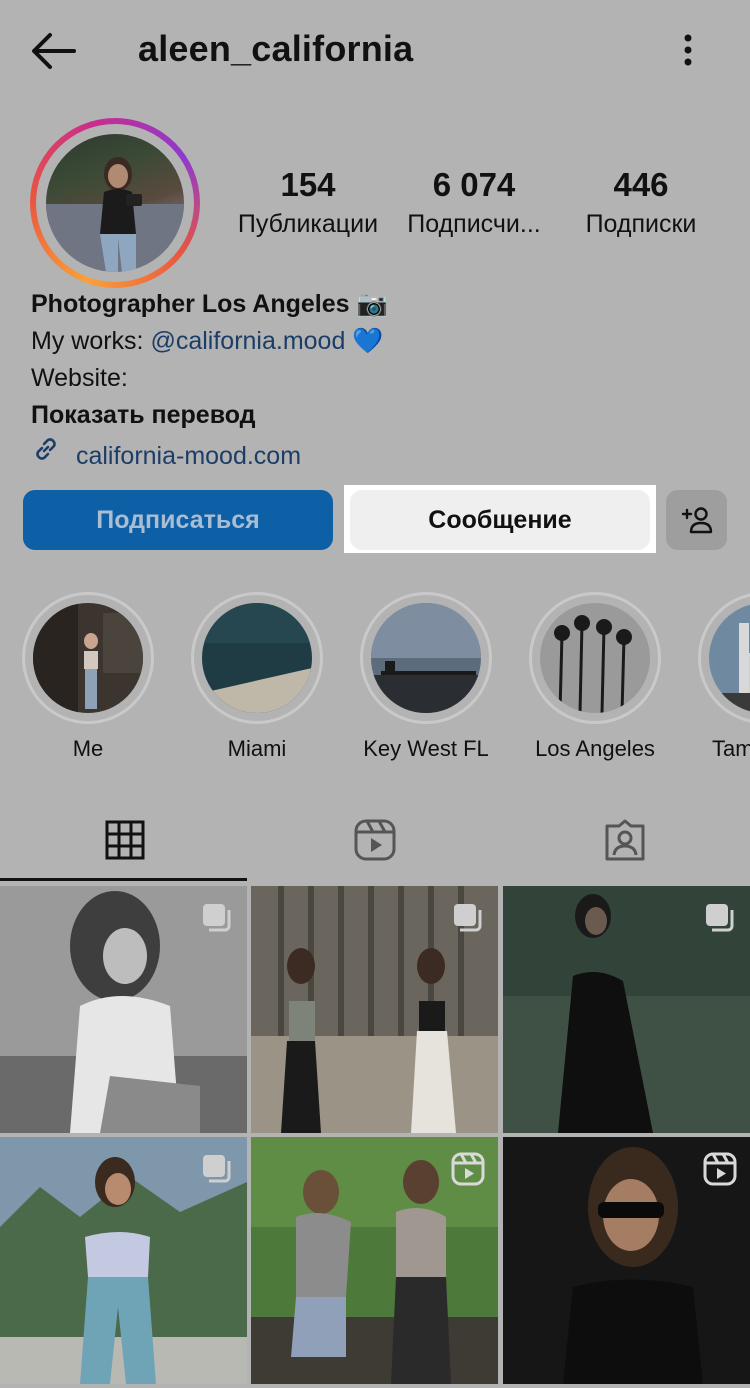  What do you see at coordinates (247, 341) in the screenshot?
I see `bio-mention-link: @california.mood` at bounding box center [247, 341].